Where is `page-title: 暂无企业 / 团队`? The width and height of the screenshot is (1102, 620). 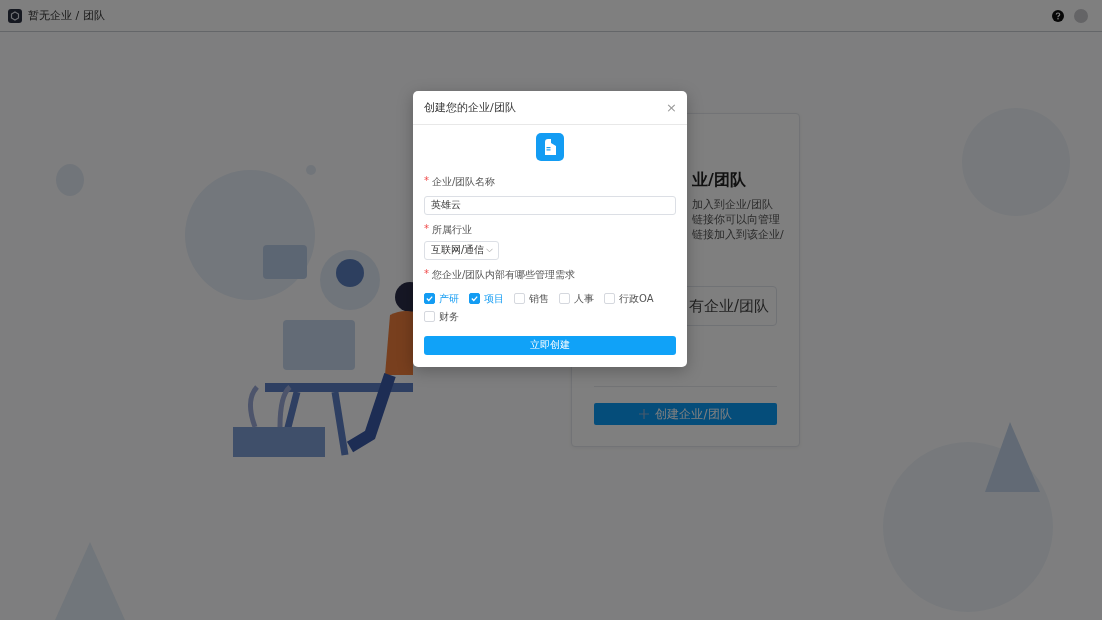
page-title: 暂无企业 / 团队 is located at coordinates (66, 15).